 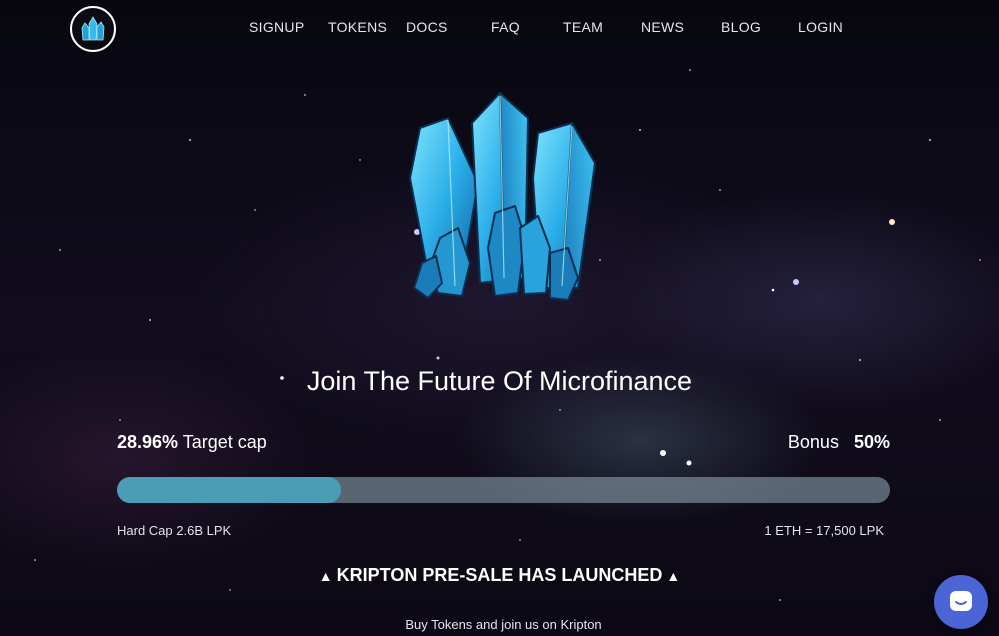 What do you see at coordinates (224, 442) in the screenshot?
I see `progress-text: Target cap` at bounding box center [224, 442].